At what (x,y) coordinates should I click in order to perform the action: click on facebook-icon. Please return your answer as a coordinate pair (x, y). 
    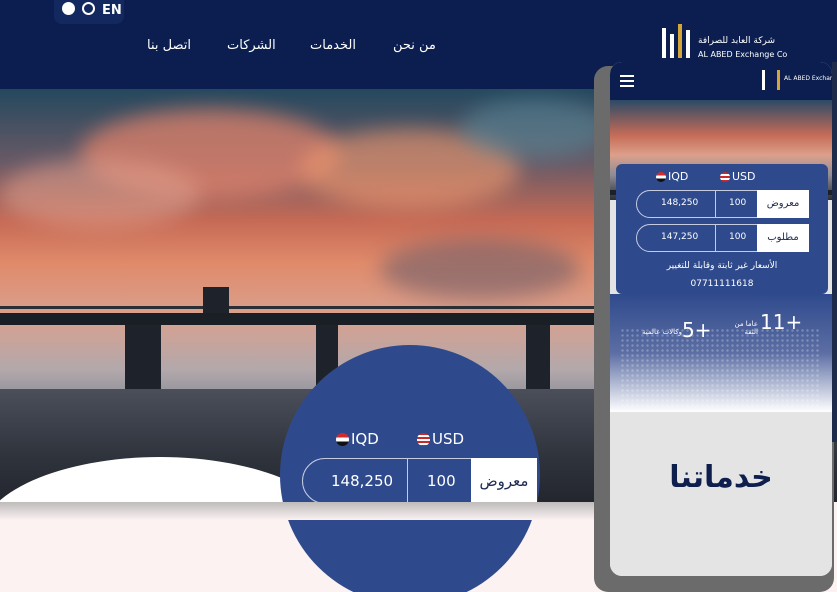
    Looking at the image, I should click on (68, 8).